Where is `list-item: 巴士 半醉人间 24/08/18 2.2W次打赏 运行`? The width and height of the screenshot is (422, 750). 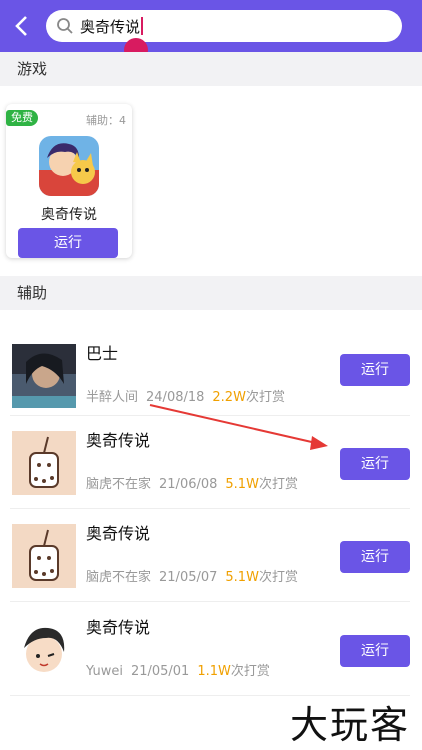 list-item: 巴士 半醉人间 24/08/18 2.2W次打赏 运行 is located at coordinates (210, 370).